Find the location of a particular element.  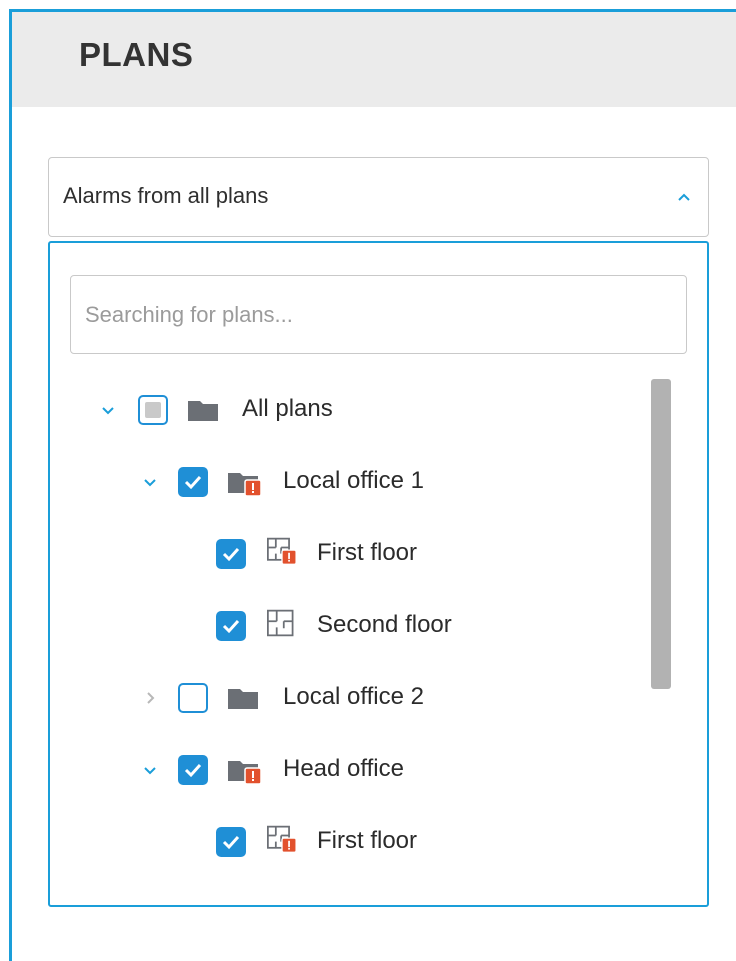

checkbox-head-office is located at coordinates (193, 770).